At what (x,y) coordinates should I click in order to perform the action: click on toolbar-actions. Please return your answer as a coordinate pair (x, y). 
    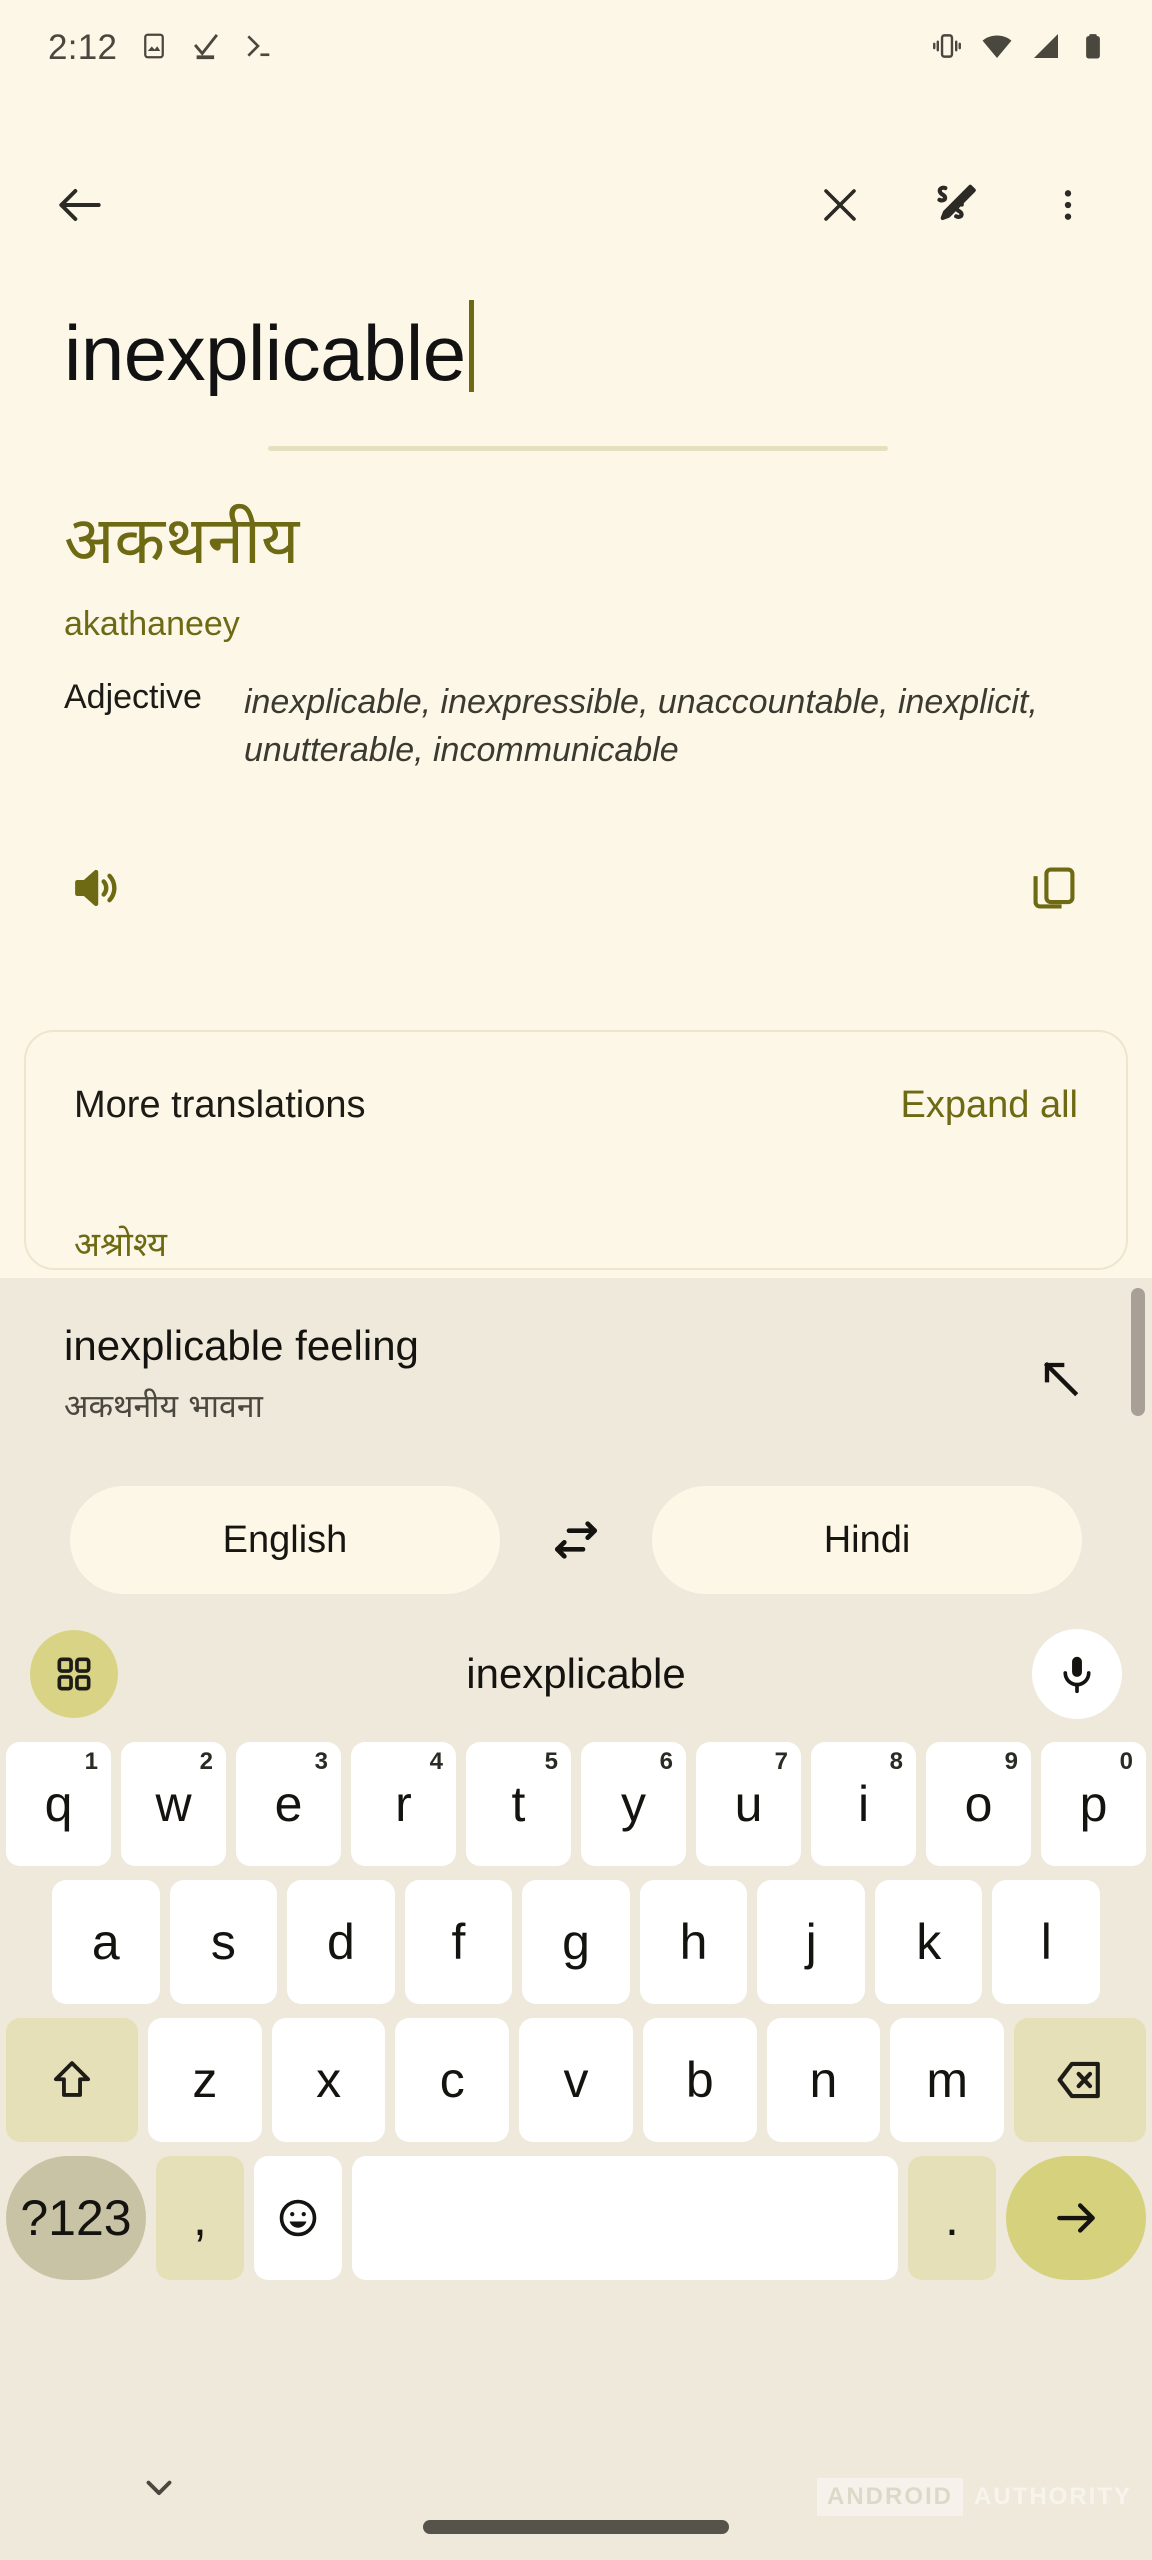
    Looking at the image, I should click on (954, 205).